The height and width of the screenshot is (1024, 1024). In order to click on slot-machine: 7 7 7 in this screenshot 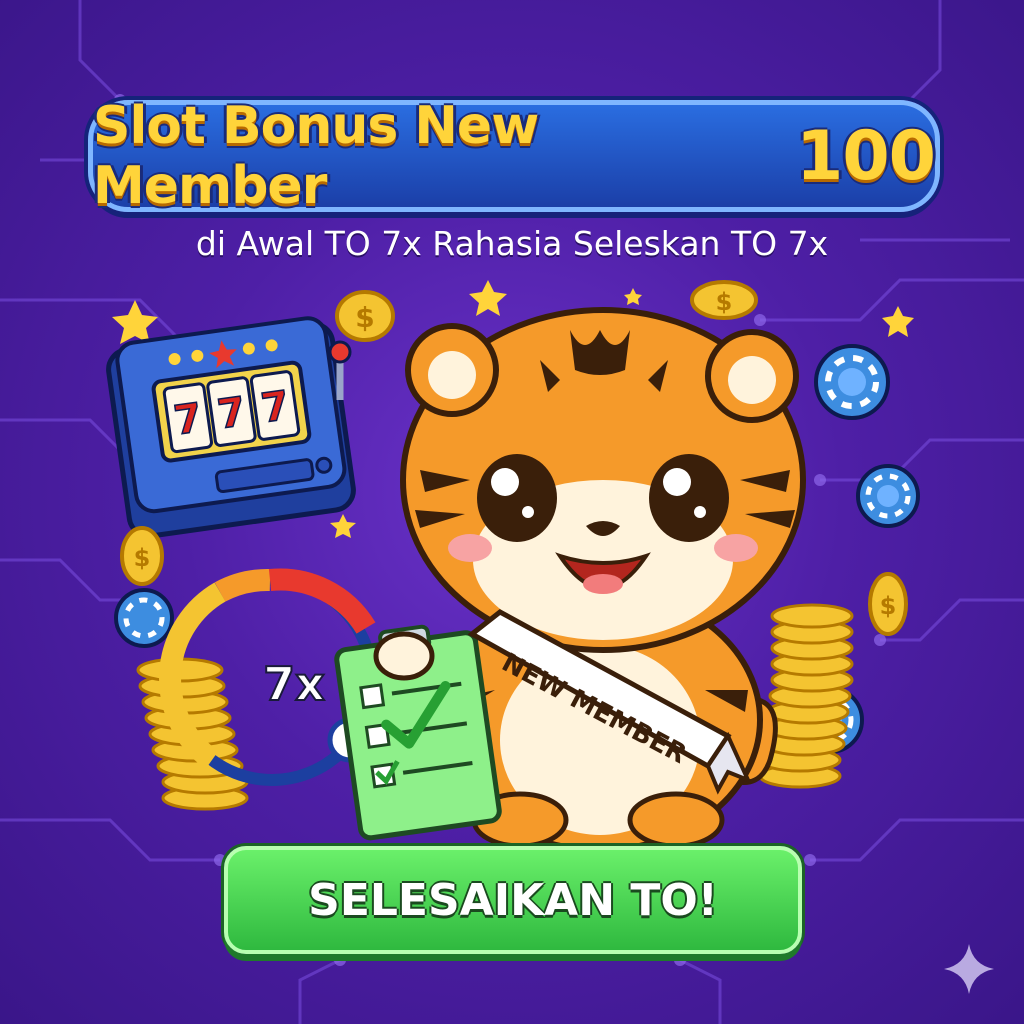, I will do `click(231, 427)`.